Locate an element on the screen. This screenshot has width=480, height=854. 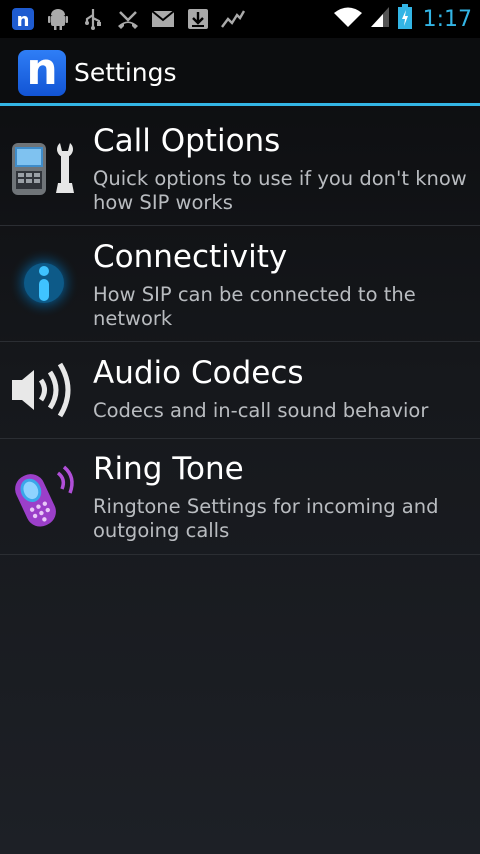
item-subtitle: Codecs and in-call sound behavior is located at coordinates (261, 410).